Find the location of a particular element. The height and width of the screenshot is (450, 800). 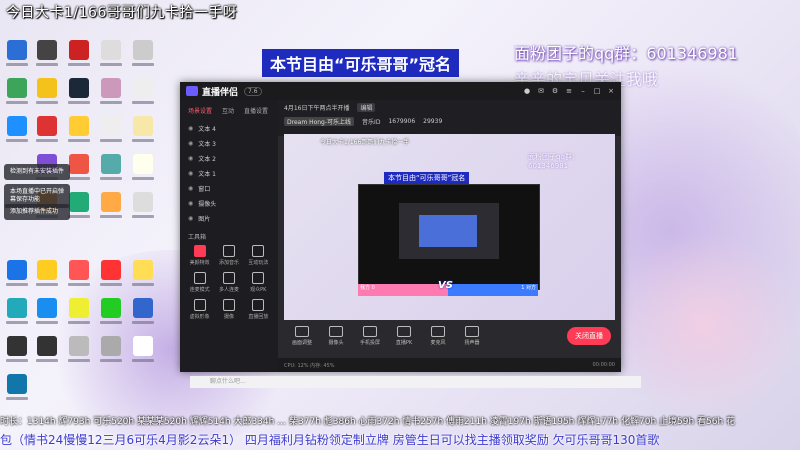

tool-beauty: 美颜特效 is located at coordinates (199, 255).